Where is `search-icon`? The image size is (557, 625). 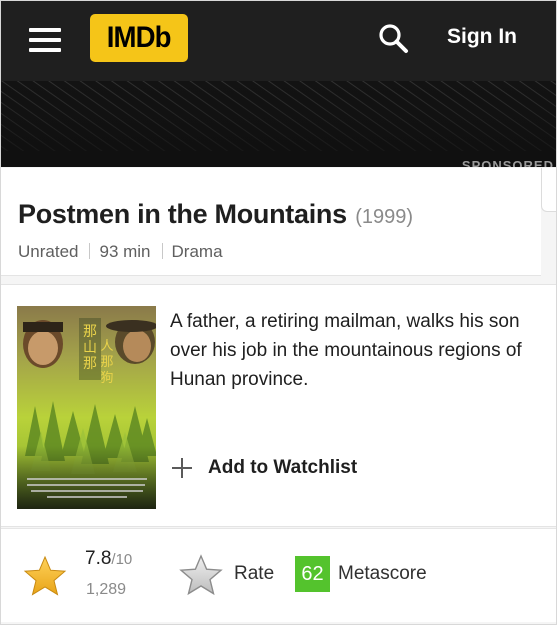 search-icon is located at coordinates (394, 39).